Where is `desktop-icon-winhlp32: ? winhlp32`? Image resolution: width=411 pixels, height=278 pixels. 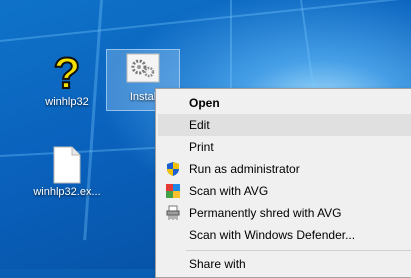
desktop-icon-winhlp32: ? winhlp32 is located at coordinates (67, 79).